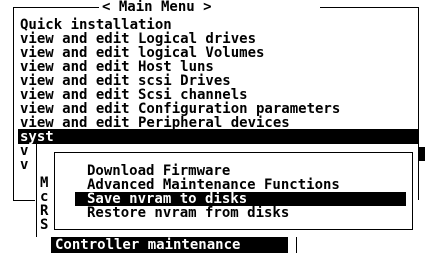 This screenshot has width=425, height=255. Describe the element at coordinates (37, 137) in the screenshot. I see `menu-item-system-functions: syst` at that location.